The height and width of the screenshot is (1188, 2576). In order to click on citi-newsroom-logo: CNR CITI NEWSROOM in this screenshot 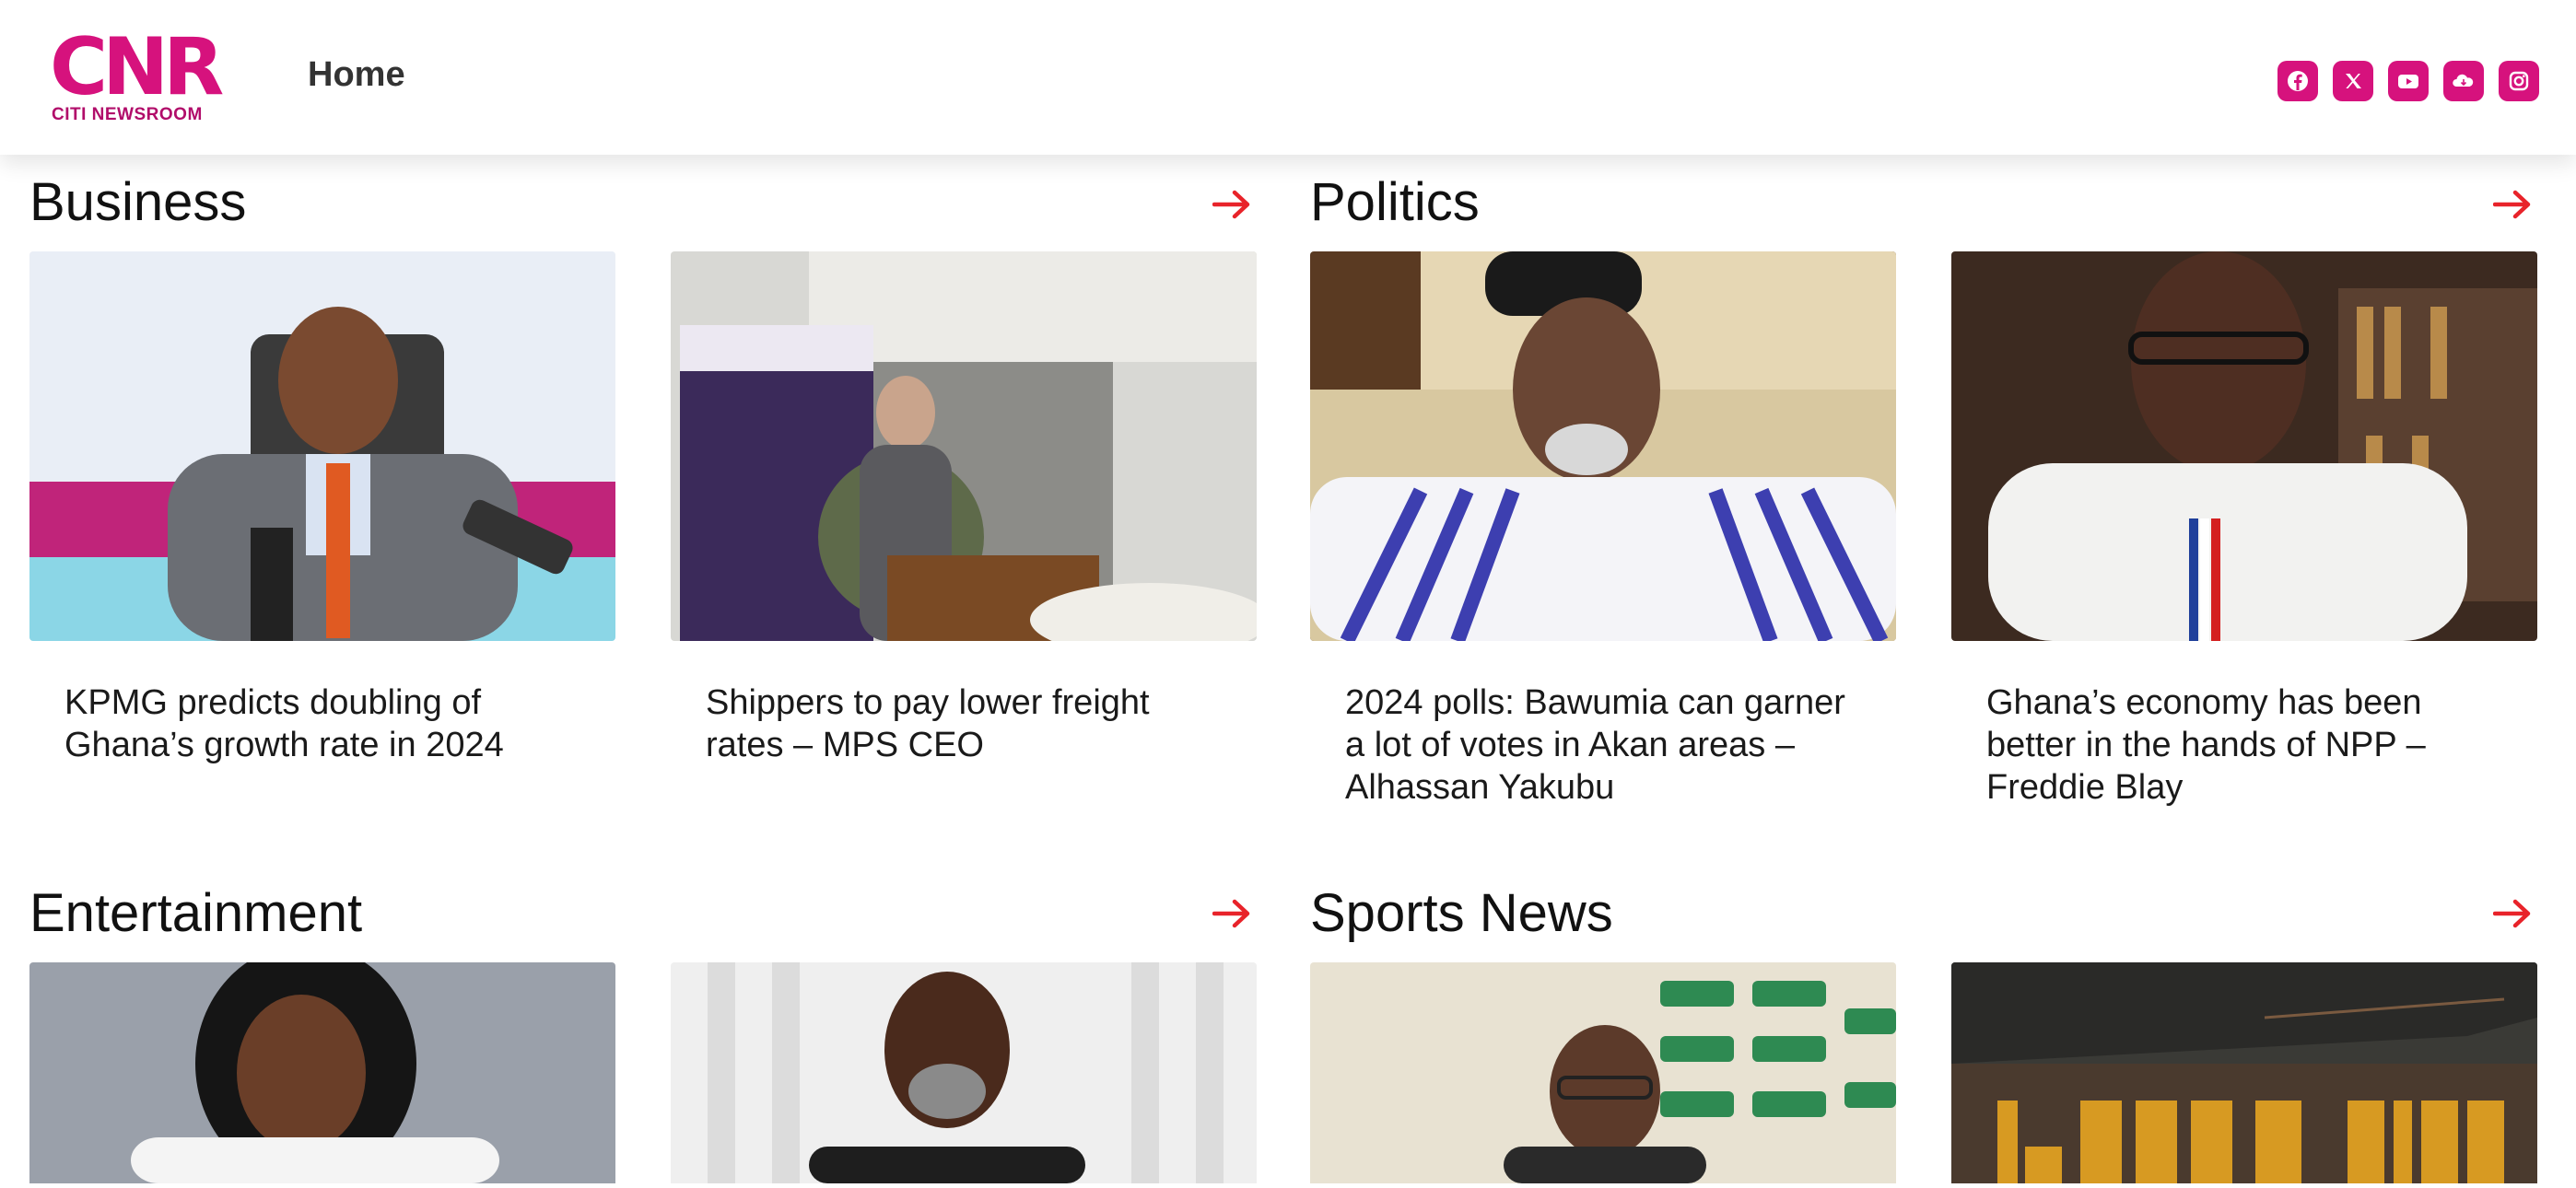, I will do `click(142, 77)`.